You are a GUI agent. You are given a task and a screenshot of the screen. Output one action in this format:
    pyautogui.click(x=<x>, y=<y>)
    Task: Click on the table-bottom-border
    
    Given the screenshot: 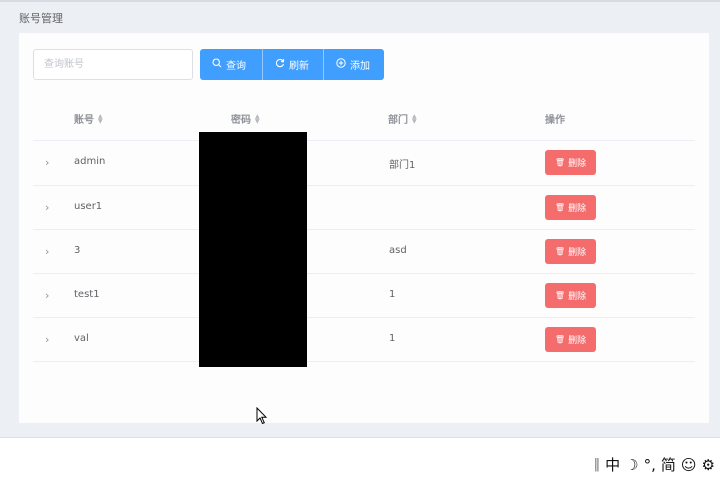 What is the action you would take?
    pyautogui.click(x=364, y=361)
    